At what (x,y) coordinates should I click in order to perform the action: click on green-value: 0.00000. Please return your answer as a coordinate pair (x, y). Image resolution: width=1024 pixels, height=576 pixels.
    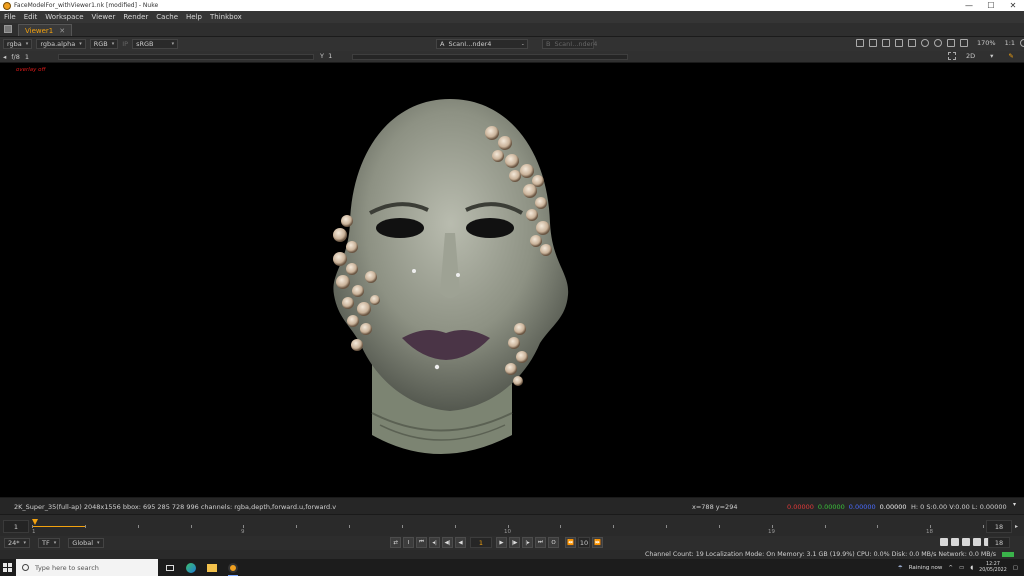
    Looking at the image, I should click on (831, 507).